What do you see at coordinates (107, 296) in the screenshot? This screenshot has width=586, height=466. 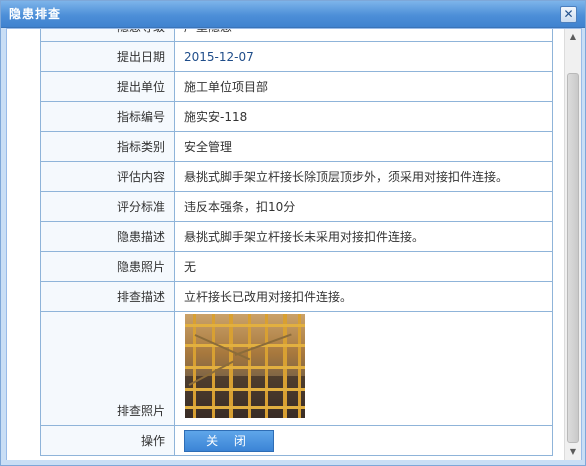 I see `row-label: 排查描述` at bounding box center [107, 296].